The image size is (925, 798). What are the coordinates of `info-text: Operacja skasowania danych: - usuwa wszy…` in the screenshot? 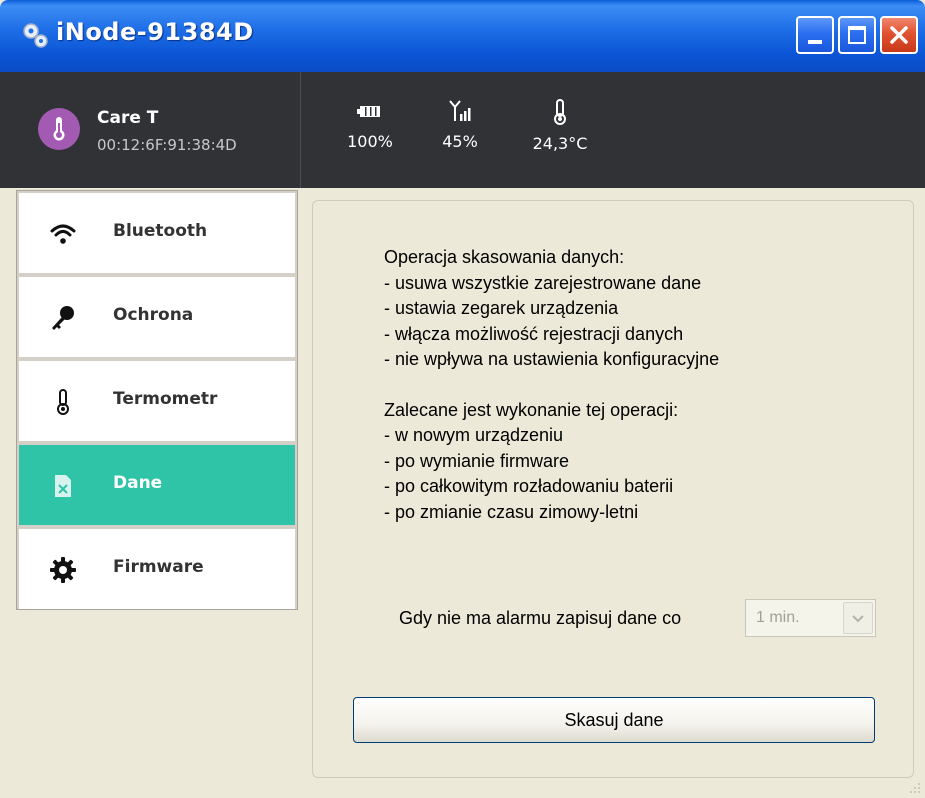 It's located at (551, 385).